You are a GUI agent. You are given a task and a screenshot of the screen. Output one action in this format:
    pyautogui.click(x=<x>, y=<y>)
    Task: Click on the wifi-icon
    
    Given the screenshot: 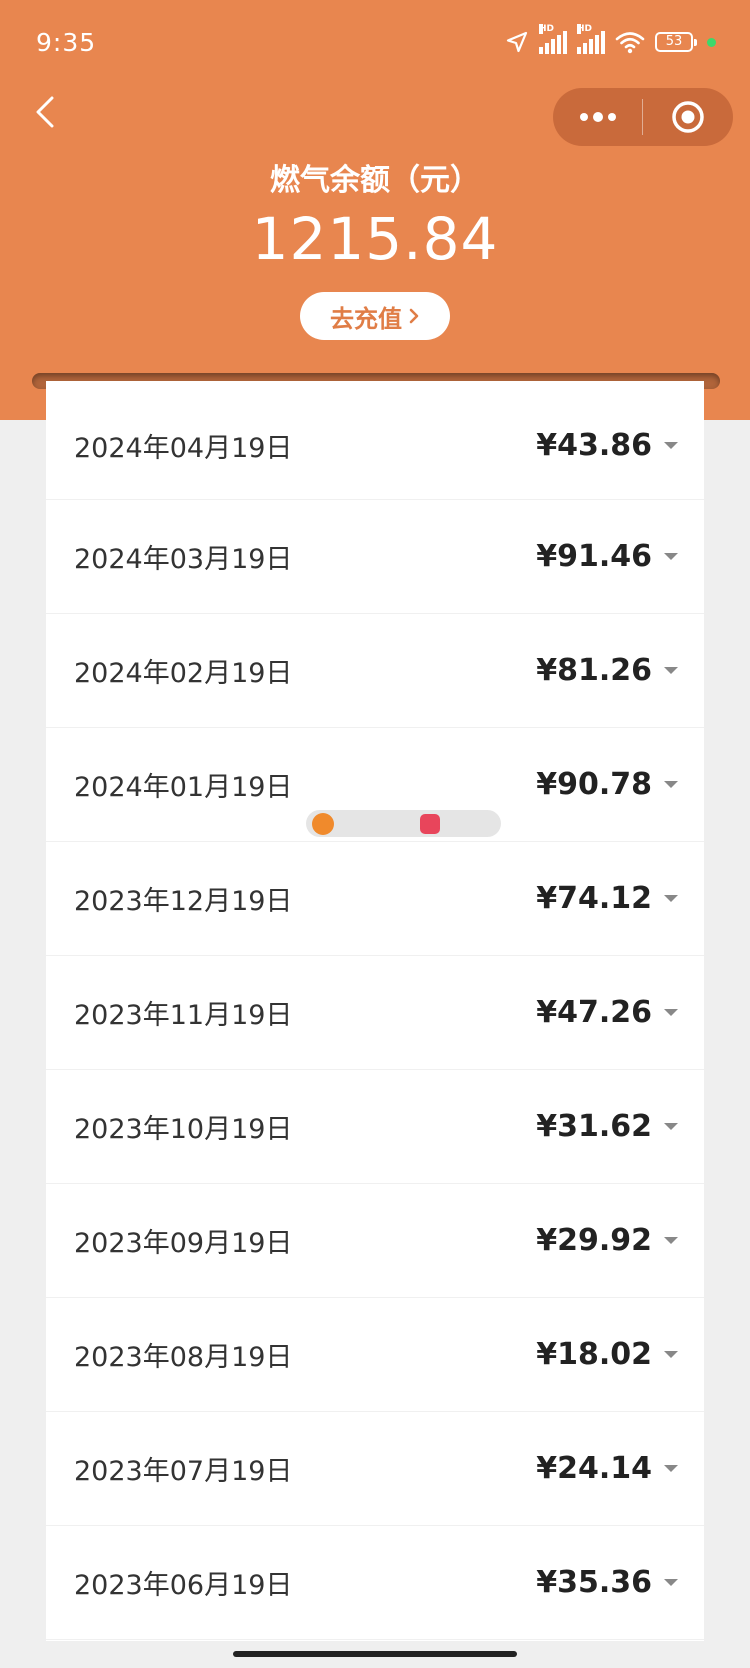 What is the action you would take?
    pyautogui.click(x=630, y=43)
    